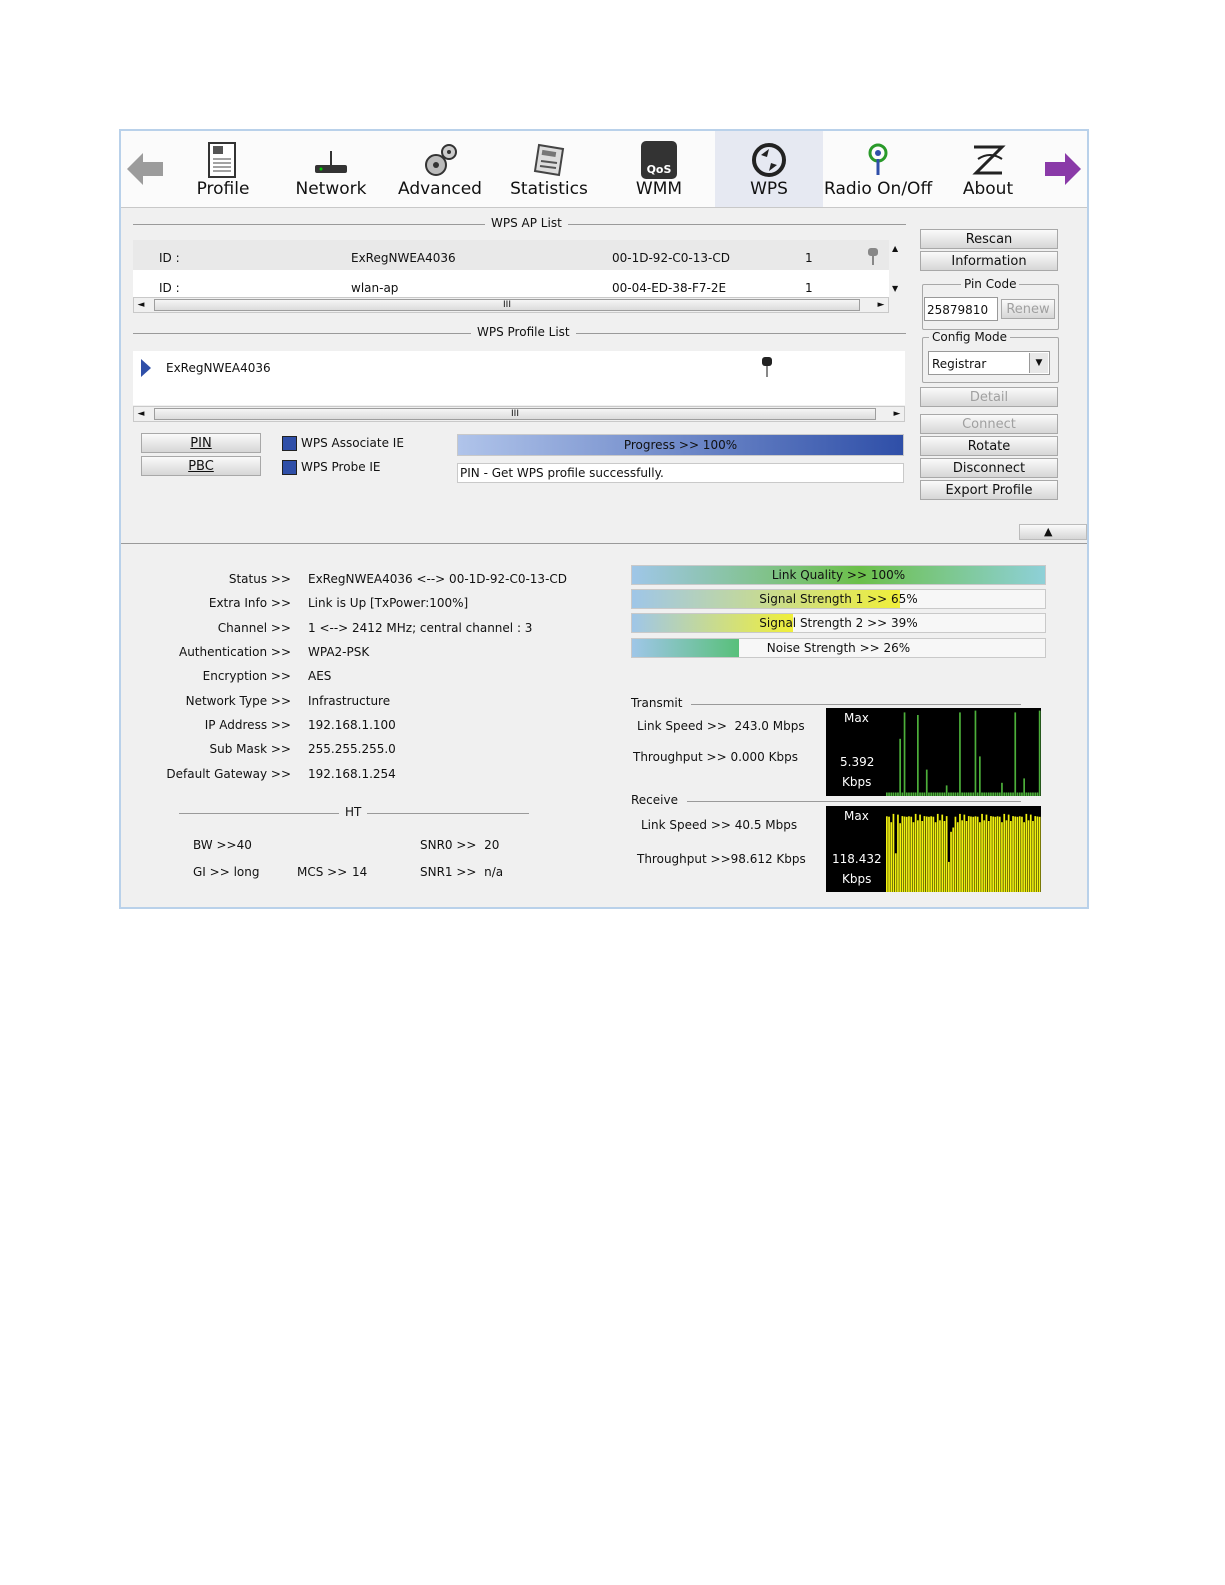  Describe the element at coordinates (1038, 363) in the screenshot. I see `chevron-down-icon: ▼` at that location.